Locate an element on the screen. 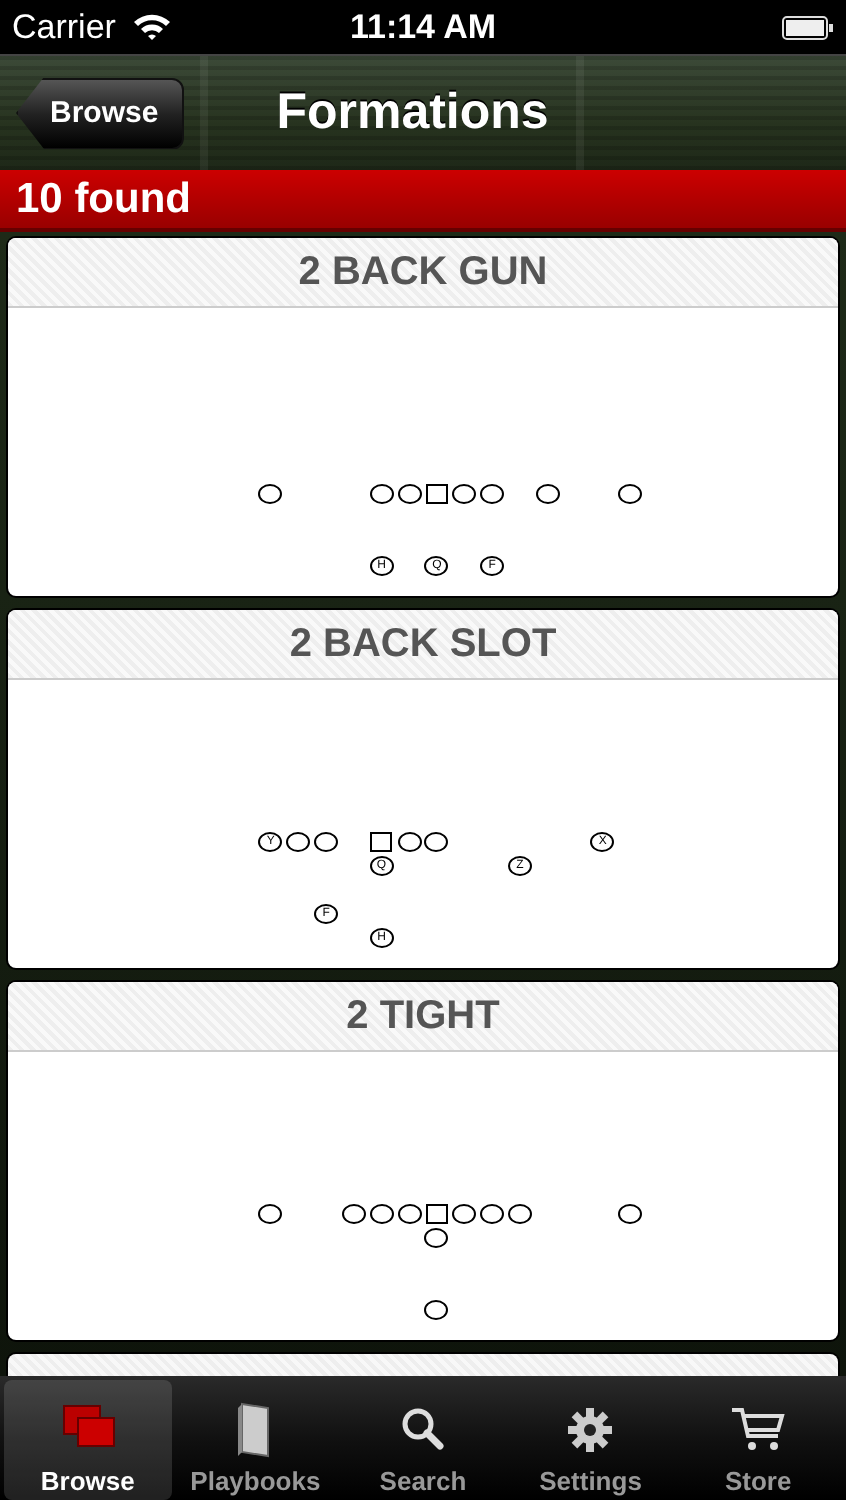 This screenshot has width=846, height=1500. carrier-label: Carrier is located at coordinates (64, 27).